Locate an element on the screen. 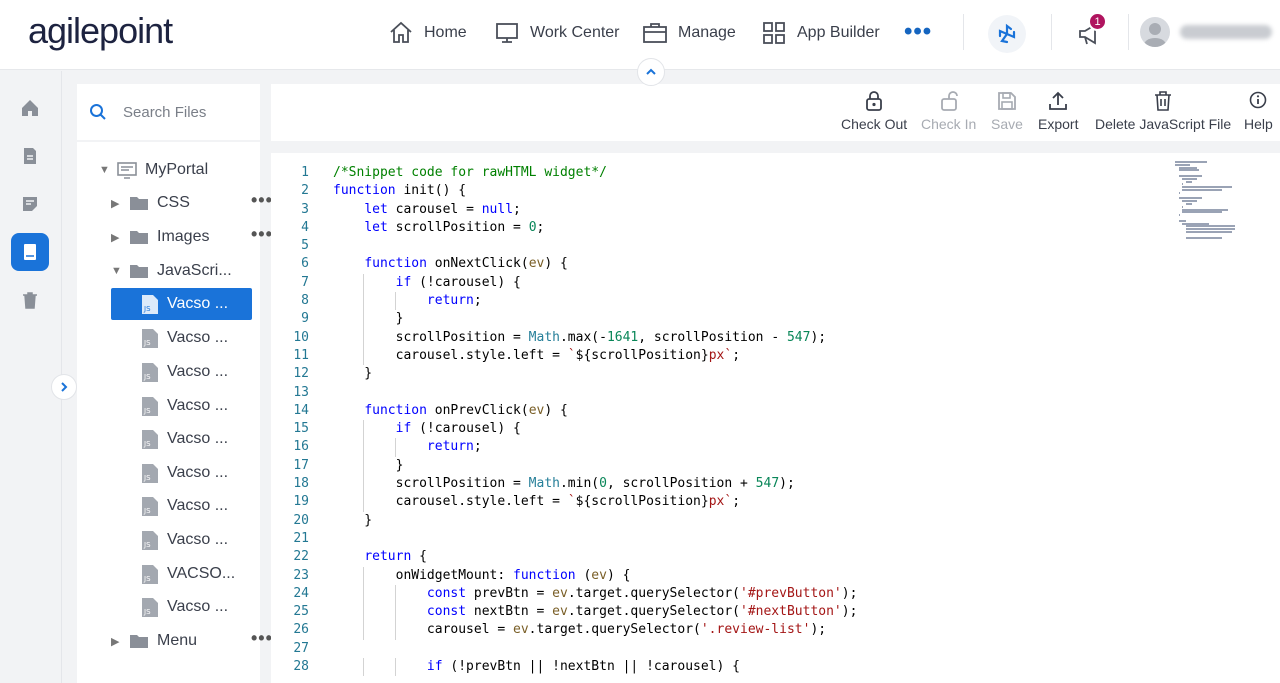 Image resolution: width=1280 pixels, height=683 pixels. code-text: function onPrevClick(ev) { is located at coordinates (466, 410).